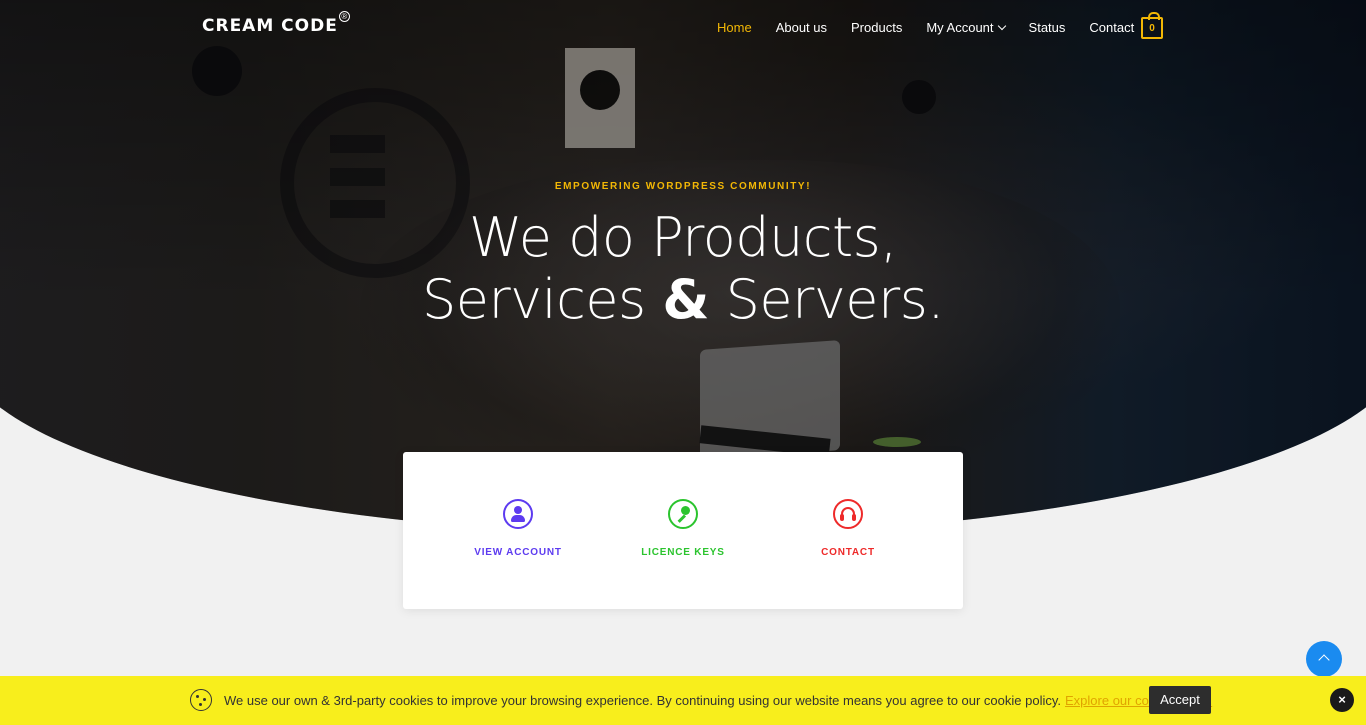 The height and width of the screenshot is (725, 1366). What do you see at coordinates (518, 514) in the screenshot?
I see `user-icon` at bounding box center [518, 514].